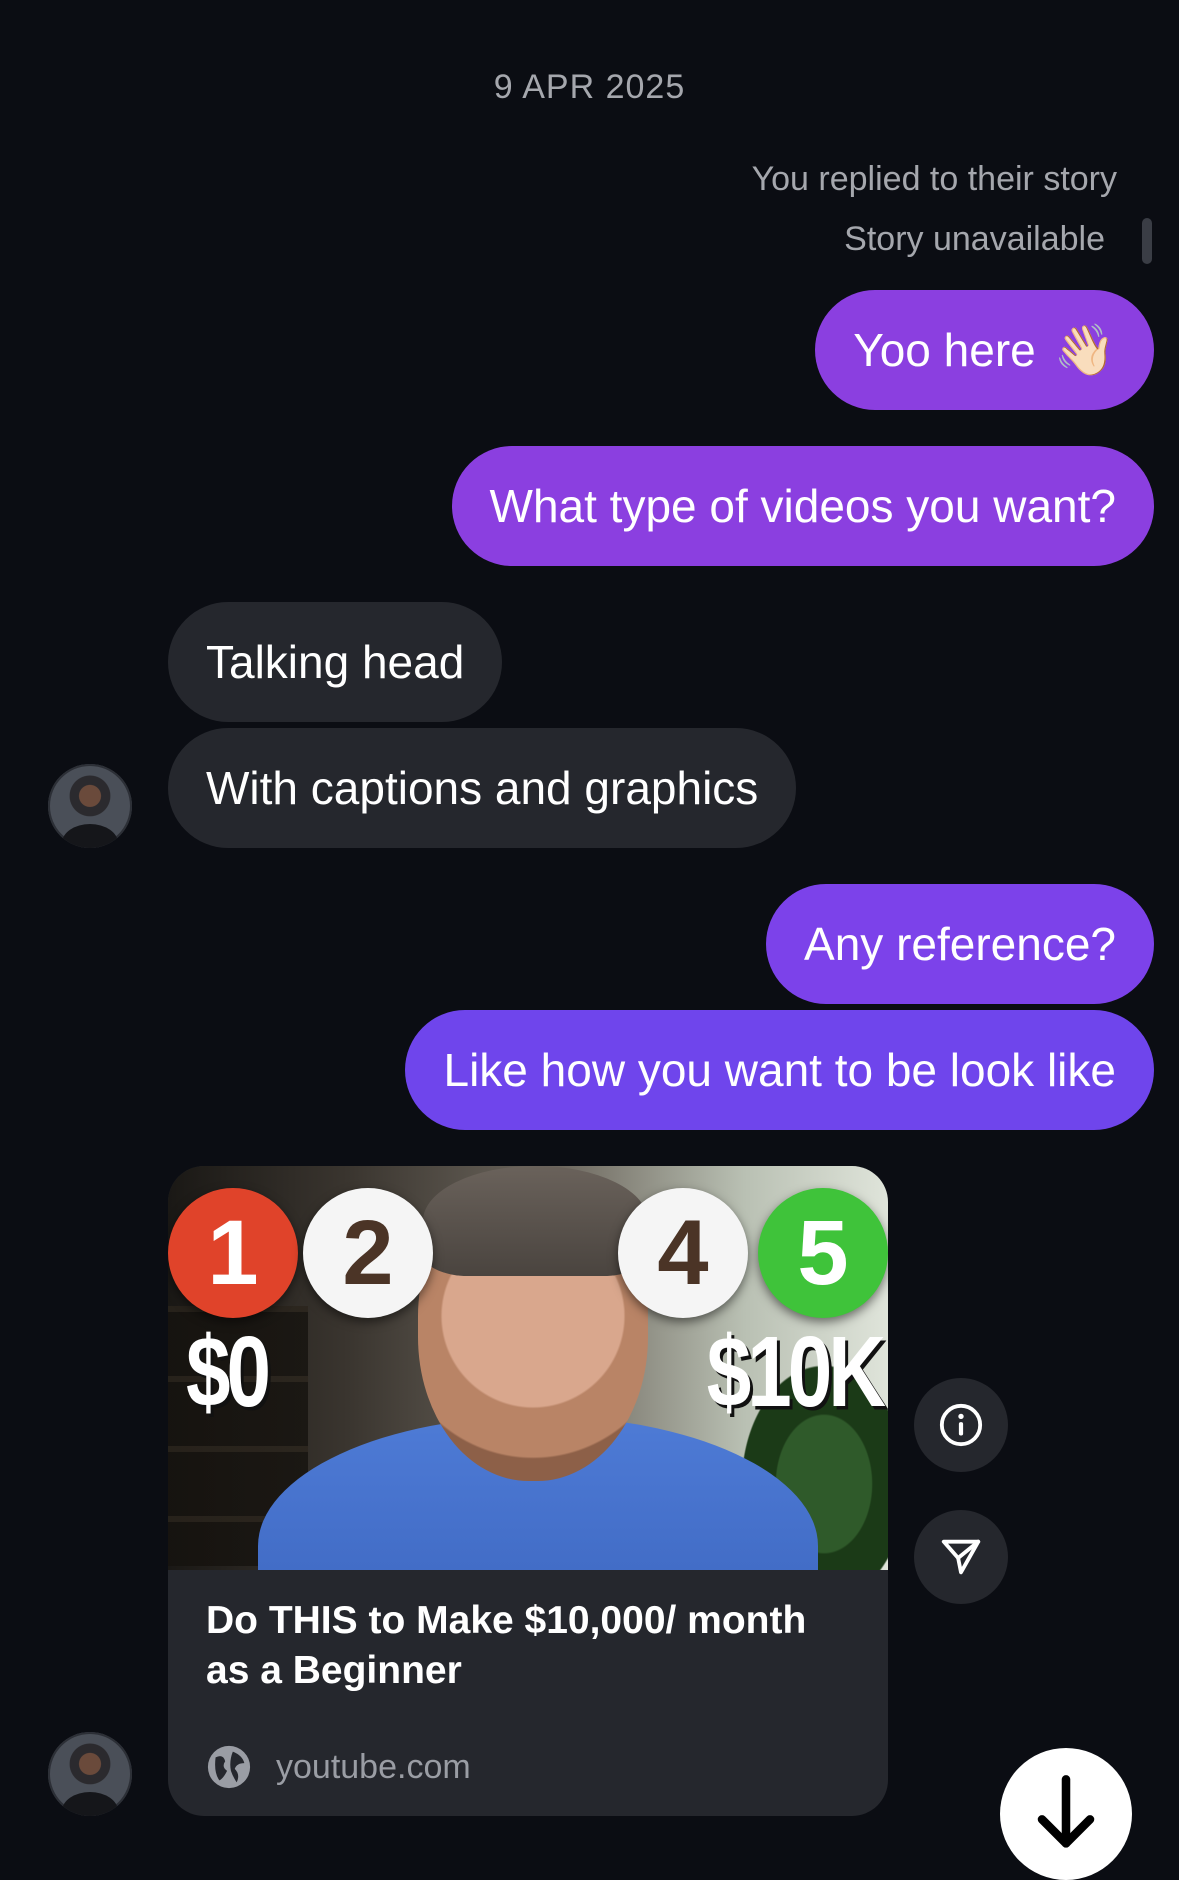 This screenshot has height=1880, width=1179. I want to click on link-source: youtube.com, so click(338, 1767).